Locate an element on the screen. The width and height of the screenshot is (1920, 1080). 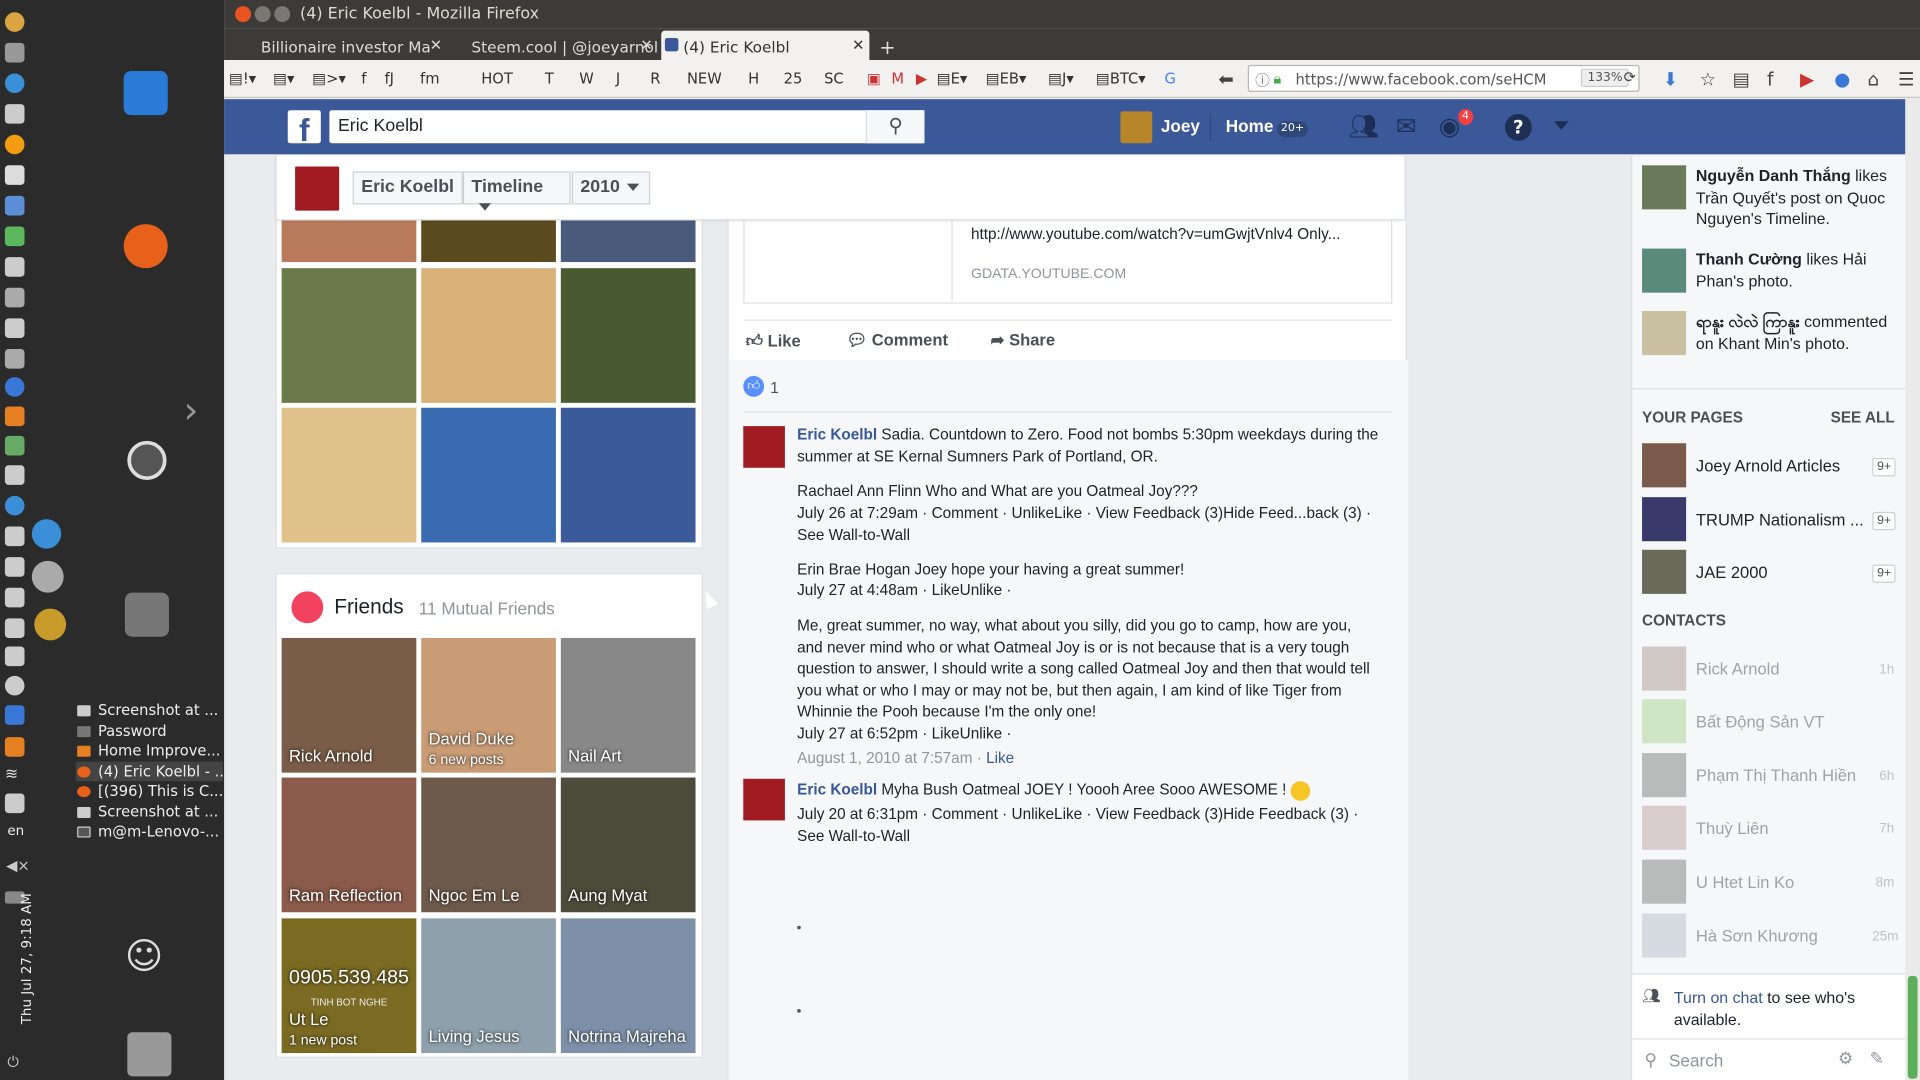
chevron-right-icon: › is located at coordinates (191, 410).